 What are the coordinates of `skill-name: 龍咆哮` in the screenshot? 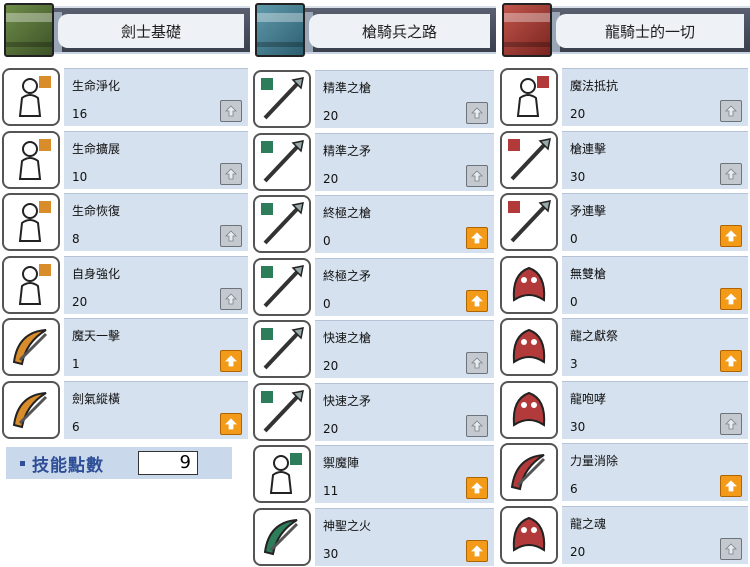 It's located at (588, 398).